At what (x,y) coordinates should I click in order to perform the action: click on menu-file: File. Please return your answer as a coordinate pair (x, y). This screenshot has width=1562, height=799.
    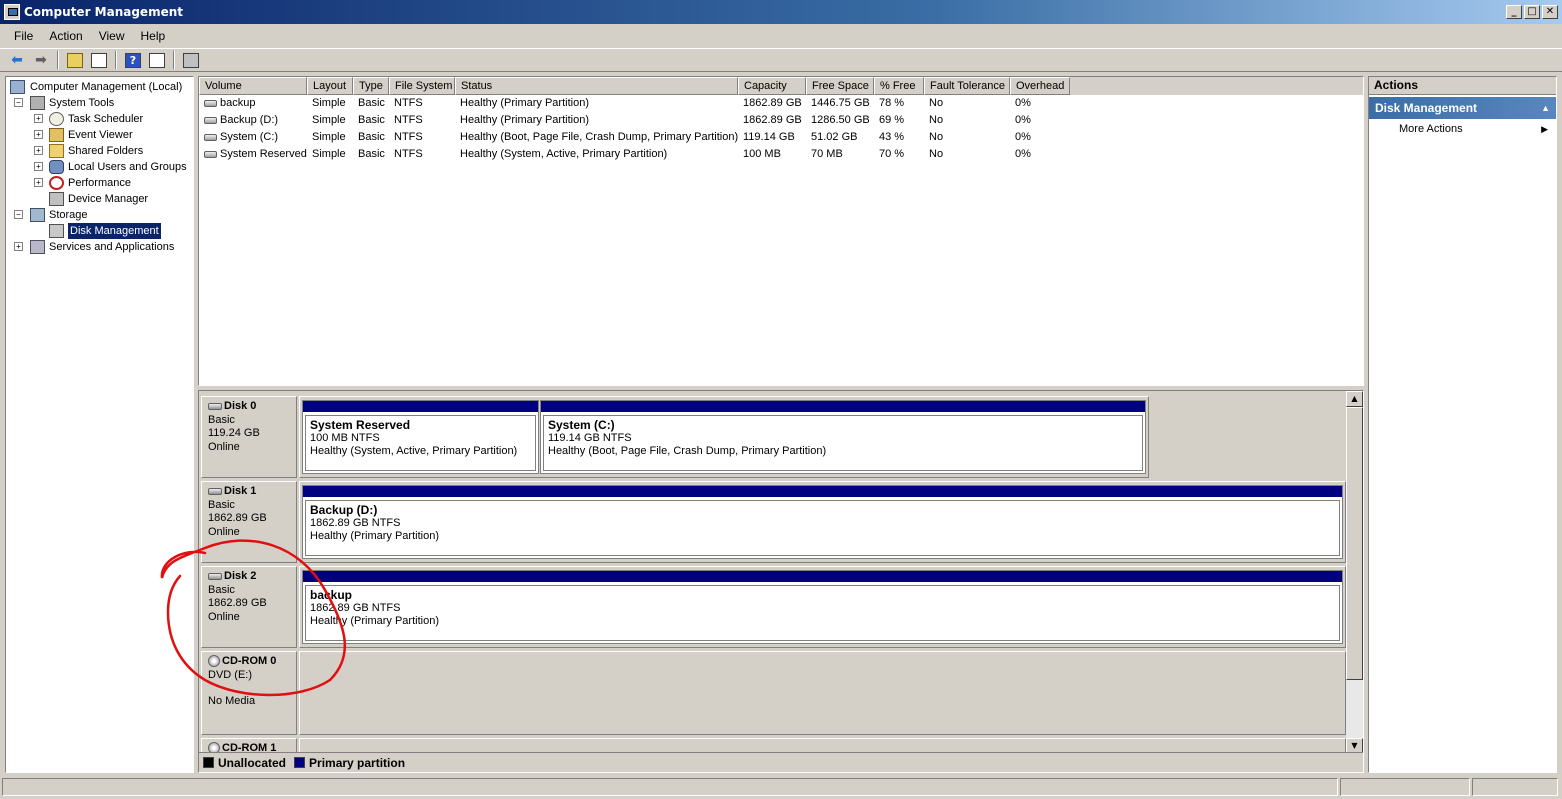
    Looking at the image, I should click on (23, 36).